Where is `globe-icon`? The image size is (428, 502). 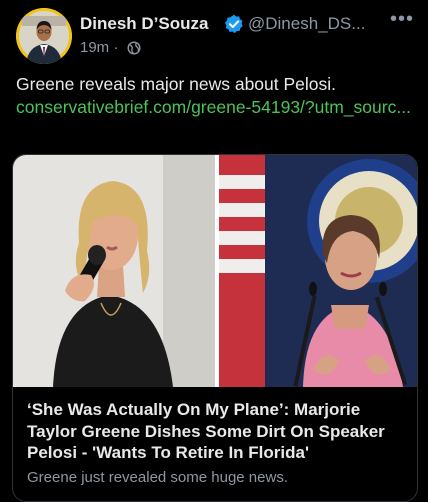 globe-icon is located at coordinates (134, 48).